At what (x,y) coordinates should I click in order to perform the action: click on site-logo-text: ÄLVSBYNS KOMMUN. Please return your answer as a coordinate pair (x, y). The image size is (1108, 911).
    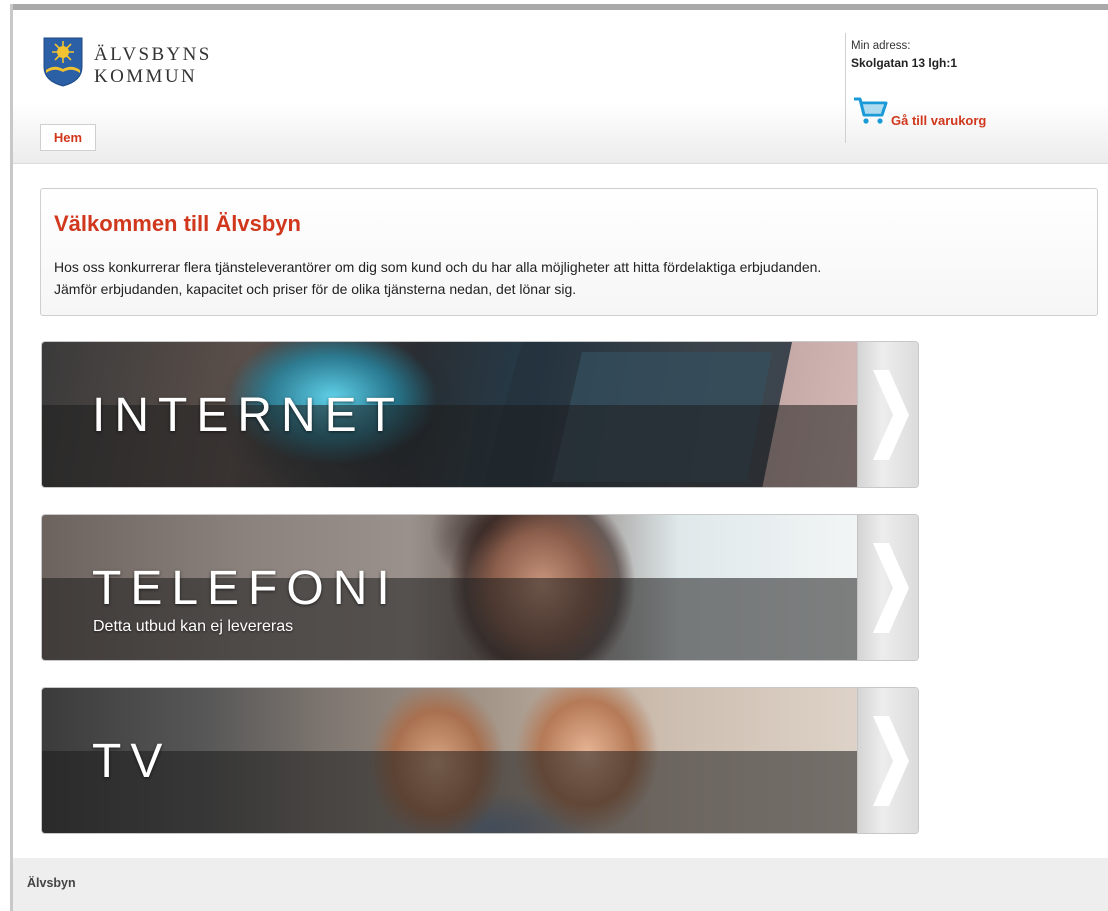
    Looking at the image, I should click on (153, 66).